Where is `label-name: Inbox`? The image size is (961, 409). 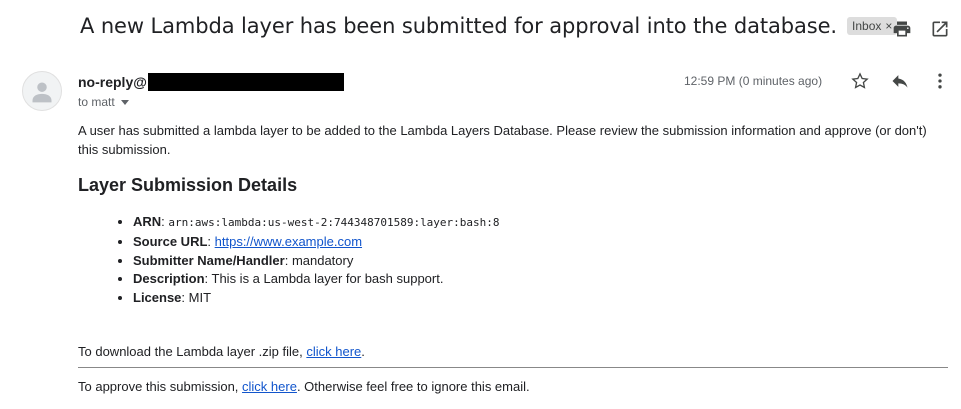 label-name: Inbox is located at coordinates (867, 26).